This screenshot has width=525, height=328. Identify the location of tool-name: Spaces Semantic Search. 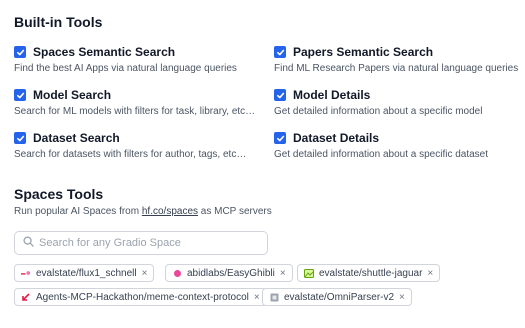
(104, 52).